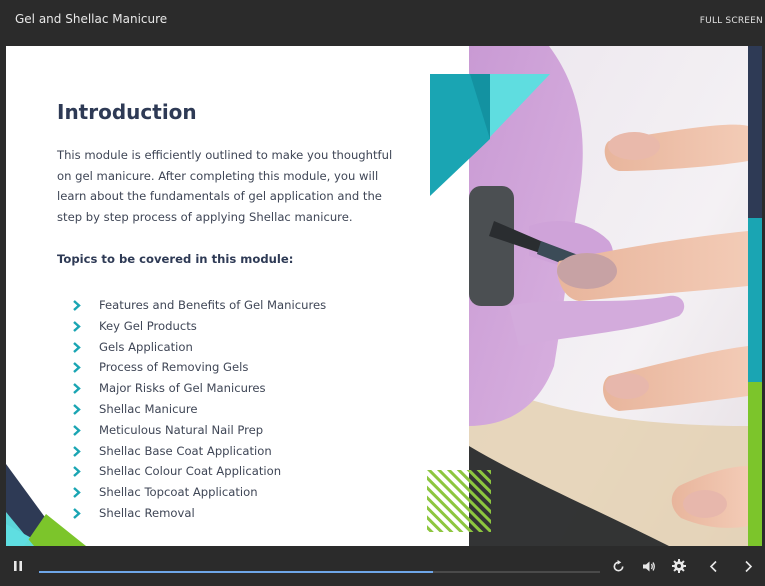 The width and height of the screenshot is (765, 586). I want to click on list-item: Shellac Base Coat Application, so click(199, 451).